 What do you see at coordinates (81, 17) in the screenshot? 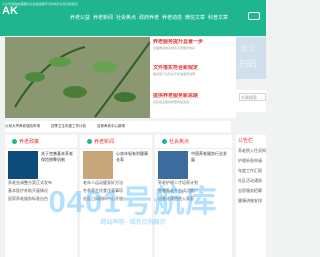
I see `nav-item: 养老公益` at bounding box center [81, 17].